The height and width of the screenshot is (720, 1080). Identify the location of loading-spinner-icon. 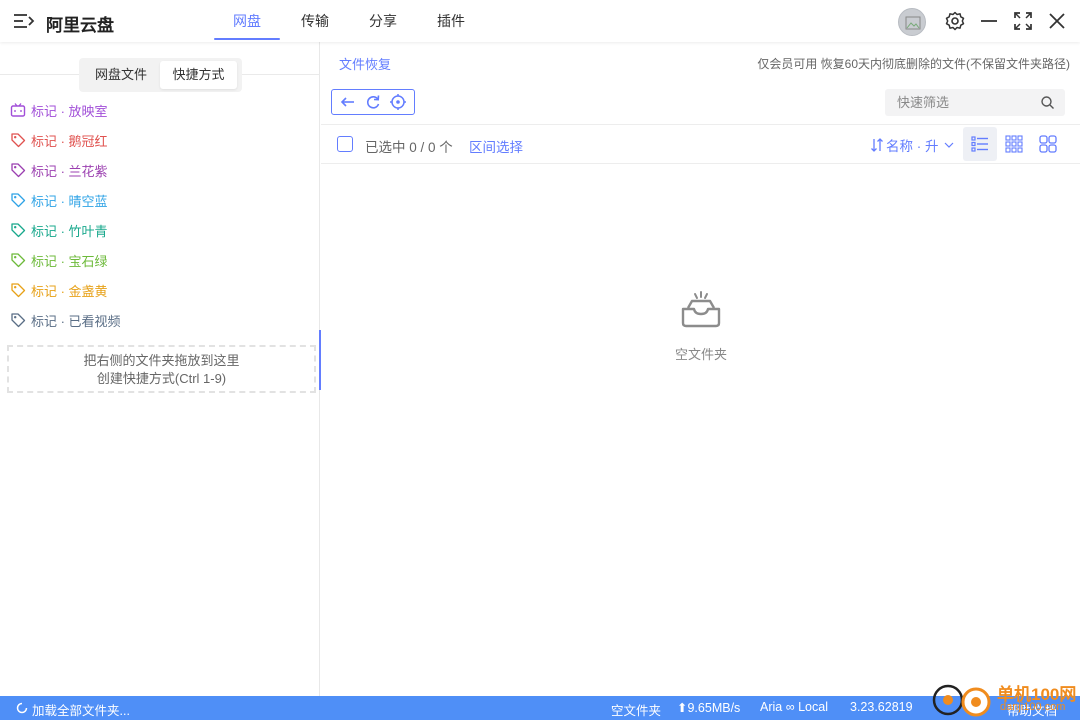
(22, 708).